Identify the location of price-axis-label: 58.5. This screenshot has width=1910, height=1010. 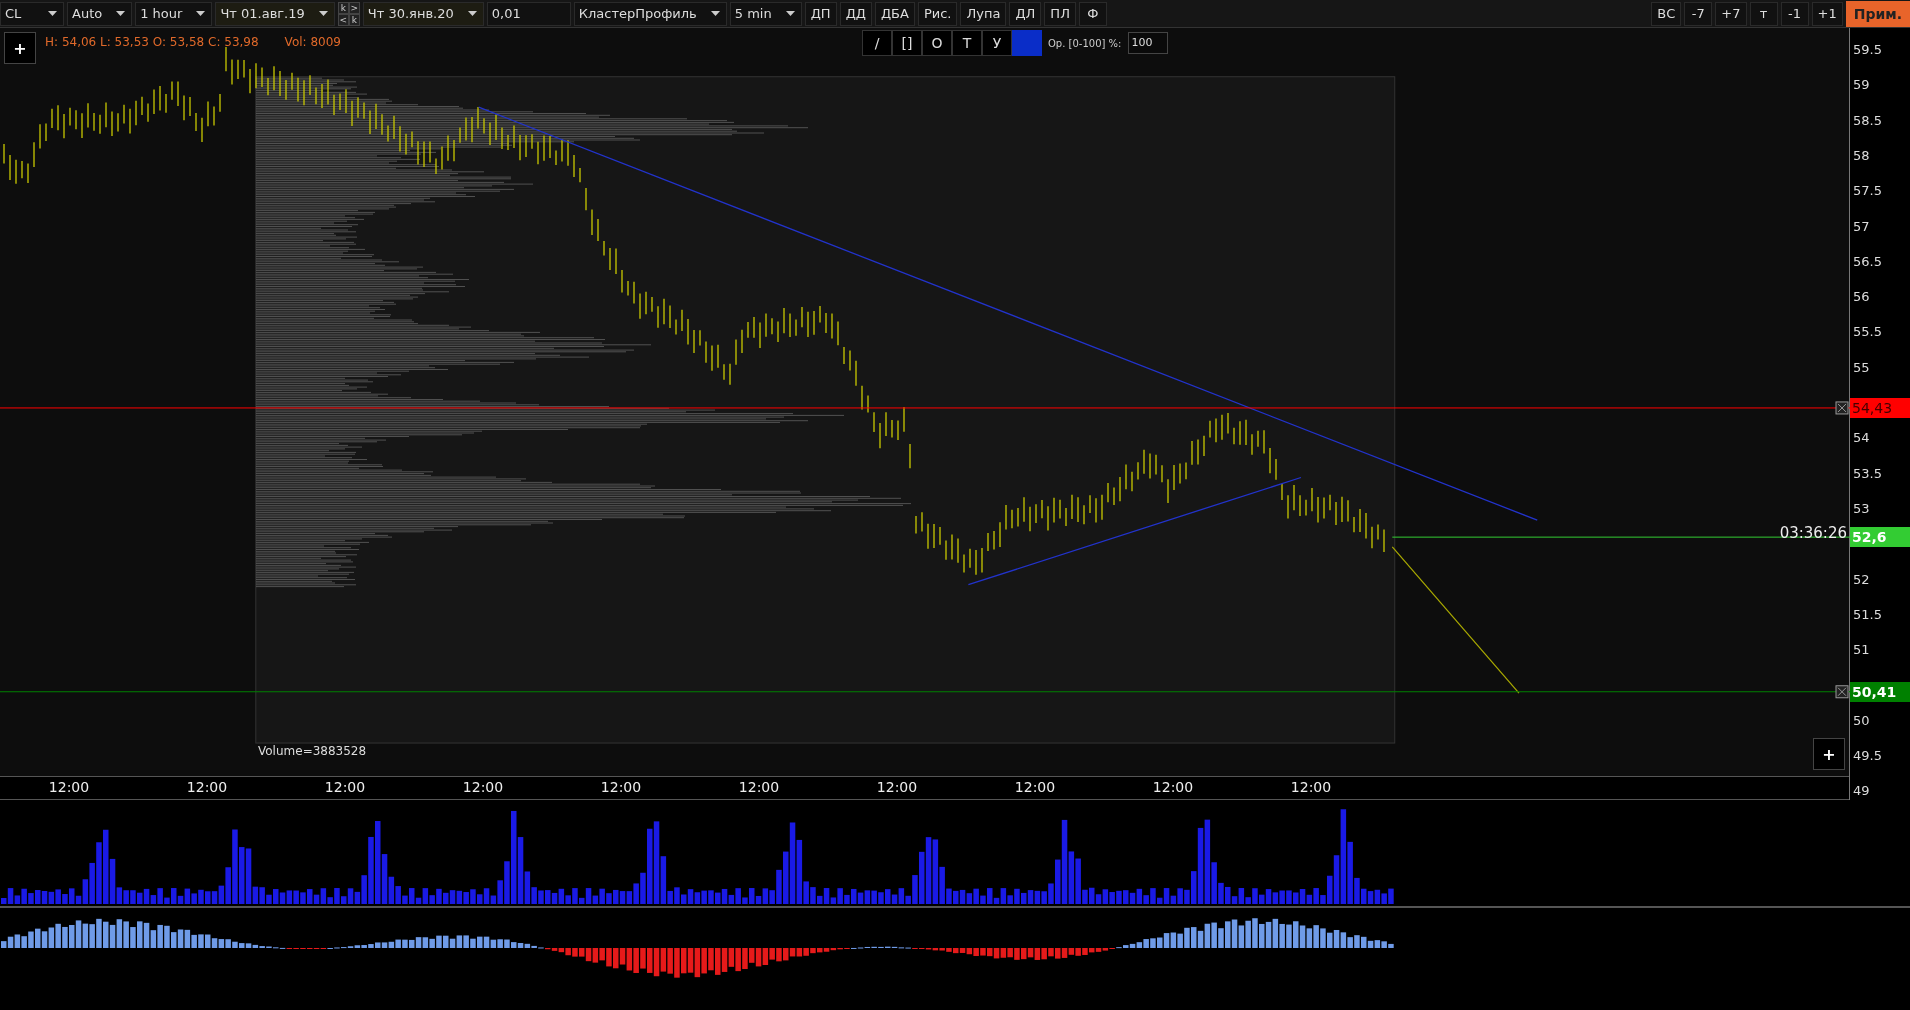
(1867, 120).